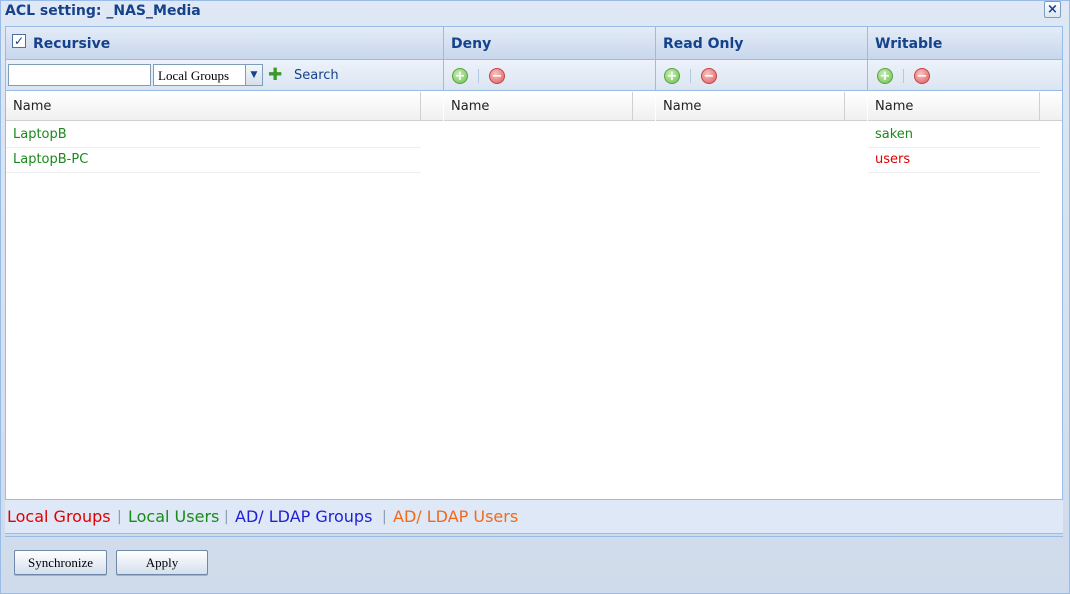  I want to click on close-icon: ×, so click(1052, 9).